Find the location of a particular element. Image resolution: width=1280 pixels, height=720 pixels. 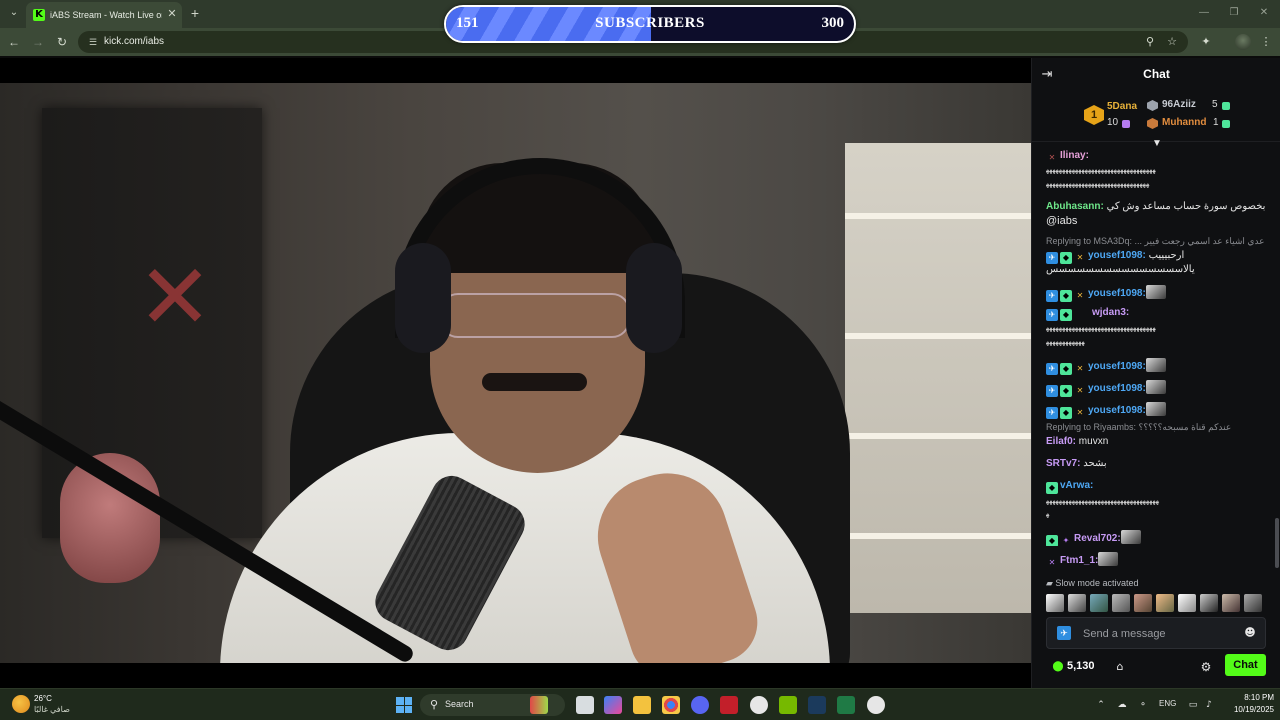

new-tab-icon: + is located at coordinates (195, 13).